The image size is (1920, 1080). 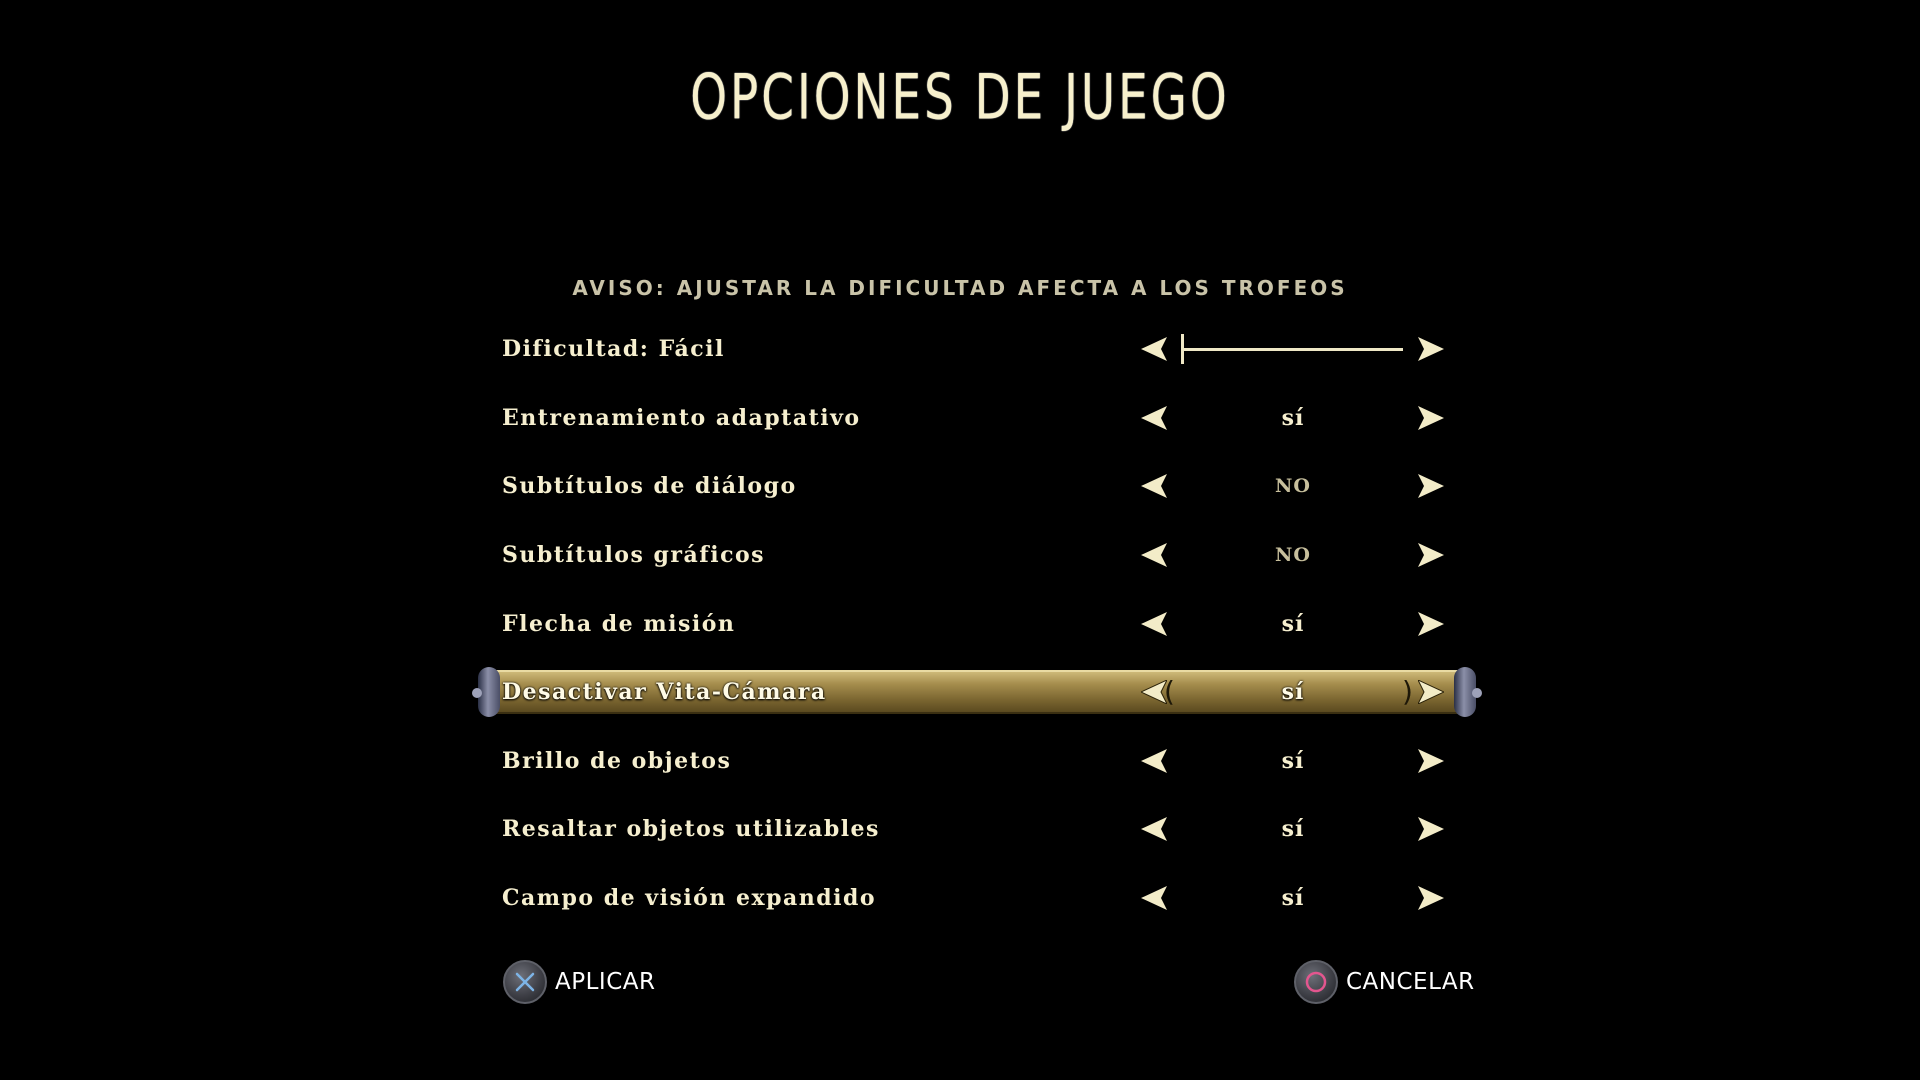 What do you see at coordinates (977, 418) in the screenshot?
I see `option-row-adaptive-training: Entrenamiento adaptativo sí` at bounding box center [977, 418].